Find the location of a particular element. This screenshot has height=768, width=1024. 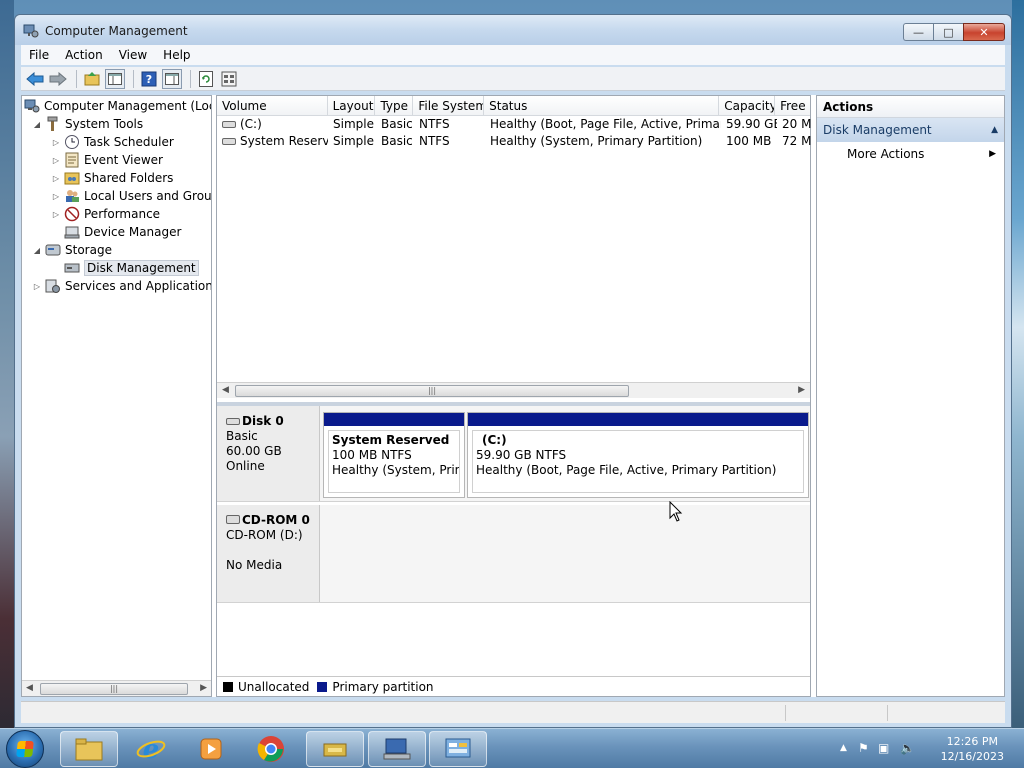

refresh-icon is located at coordinates (206, 79).